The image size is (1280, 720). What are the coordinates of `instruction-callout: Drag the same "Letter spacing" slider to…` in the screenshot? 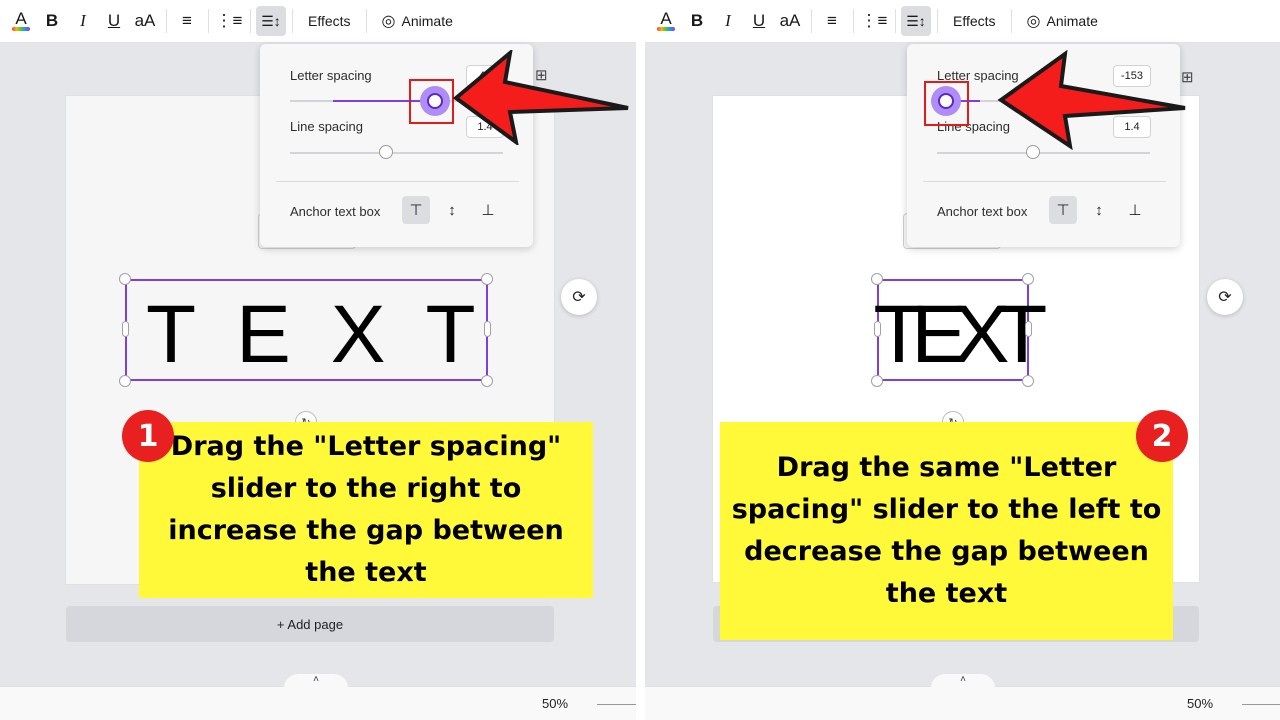 It's located at (946, 531).